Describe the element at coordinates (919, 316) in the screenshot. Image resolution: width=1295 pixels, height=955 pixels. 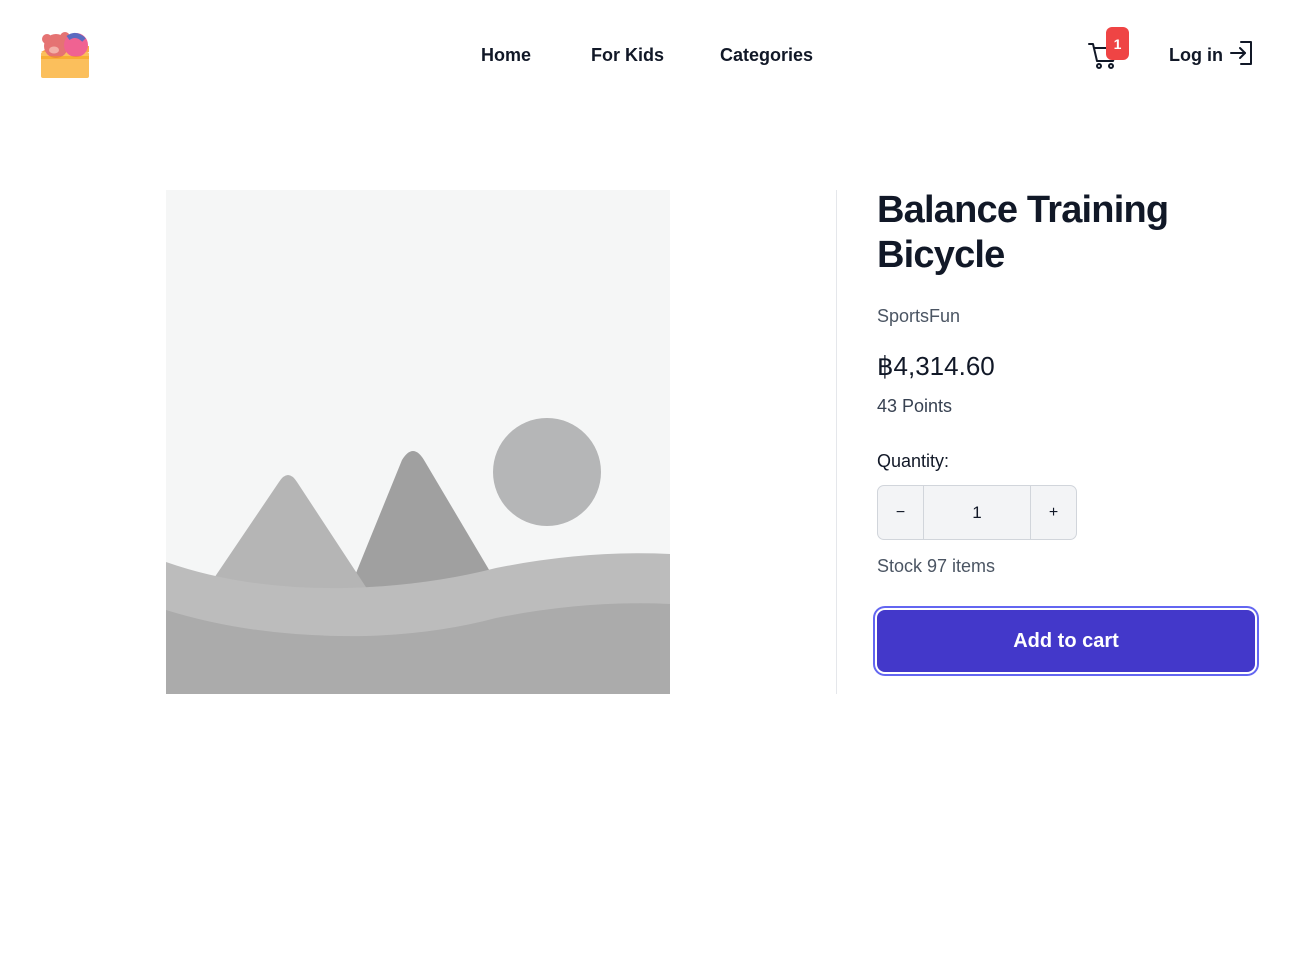
I see `product-brand: SportsFun` at that location.